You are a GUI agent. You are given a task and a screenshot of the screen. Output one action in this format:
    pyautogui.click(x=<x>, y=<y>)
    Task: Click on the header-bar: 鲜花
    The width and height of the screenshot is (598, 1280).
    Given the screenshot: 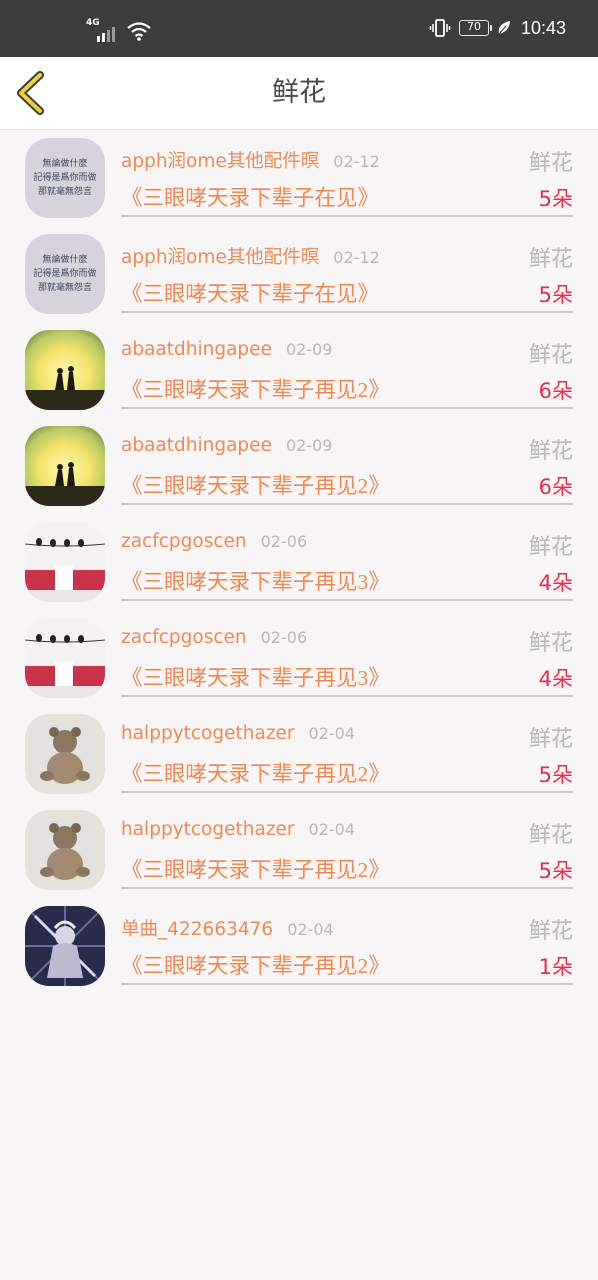 What is the action you would take?
    pyautogui.click(x=299, y=93)
    